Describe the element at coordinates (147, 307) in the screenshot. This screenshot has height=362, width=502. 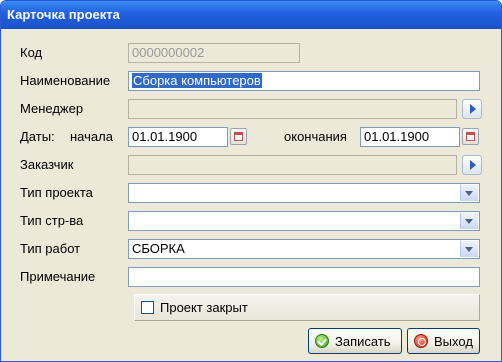
I see `project-closed-checkbox` at that location.